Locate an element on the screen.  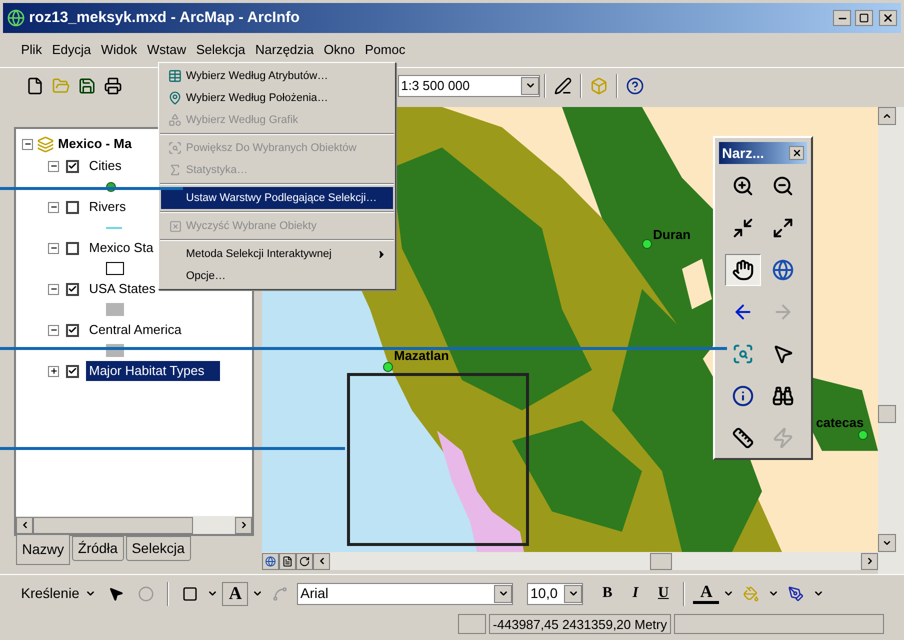
lightning-icon is located at coordinates (783, 438).